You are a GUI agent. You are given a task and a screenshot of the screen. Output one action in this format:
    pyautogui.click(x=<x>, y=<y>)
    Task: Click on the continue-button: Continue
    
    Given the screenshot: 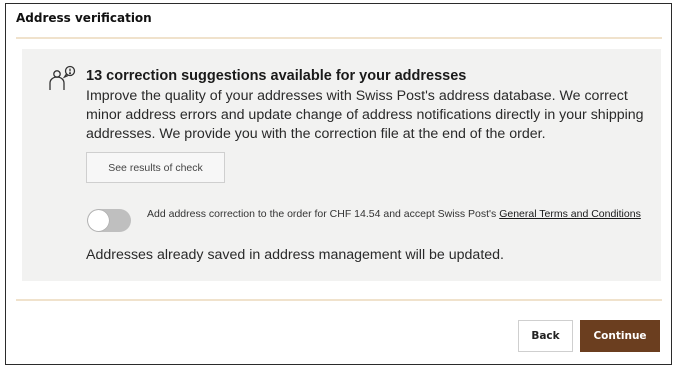 What is the action you would take?
    pyautogui.click(x=620, y=336)
    